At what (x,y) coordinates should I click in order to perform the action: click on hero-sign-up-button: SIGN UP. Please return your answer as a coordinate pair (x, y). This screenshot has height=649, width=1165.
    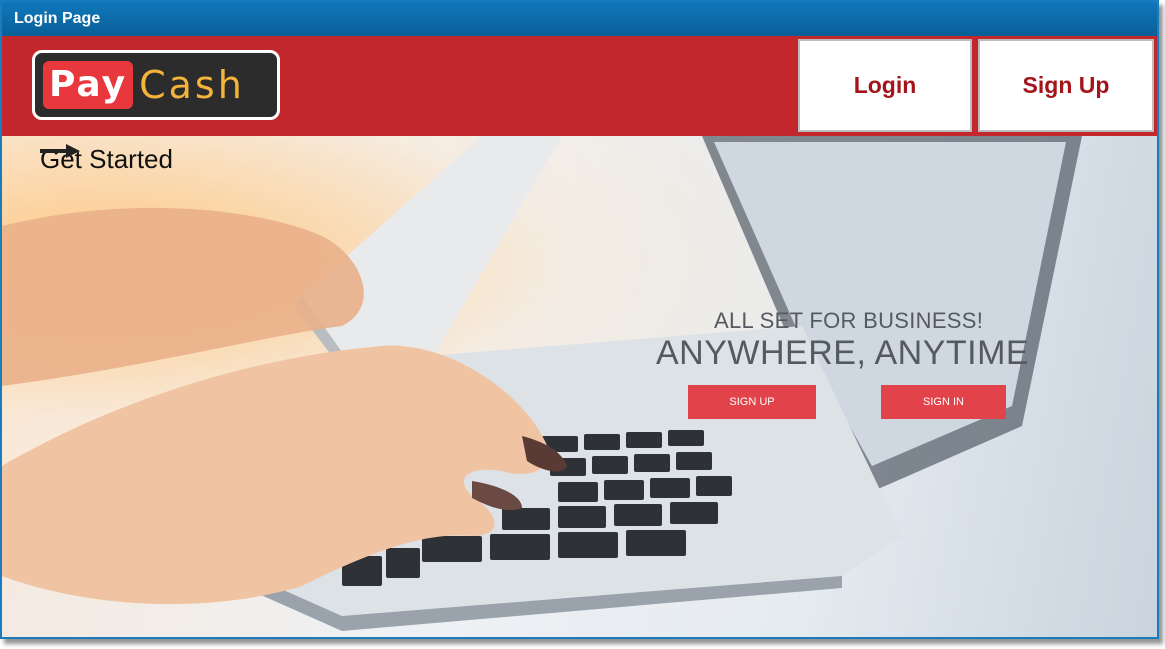
    Looking at the image, I should click on (752, 402).